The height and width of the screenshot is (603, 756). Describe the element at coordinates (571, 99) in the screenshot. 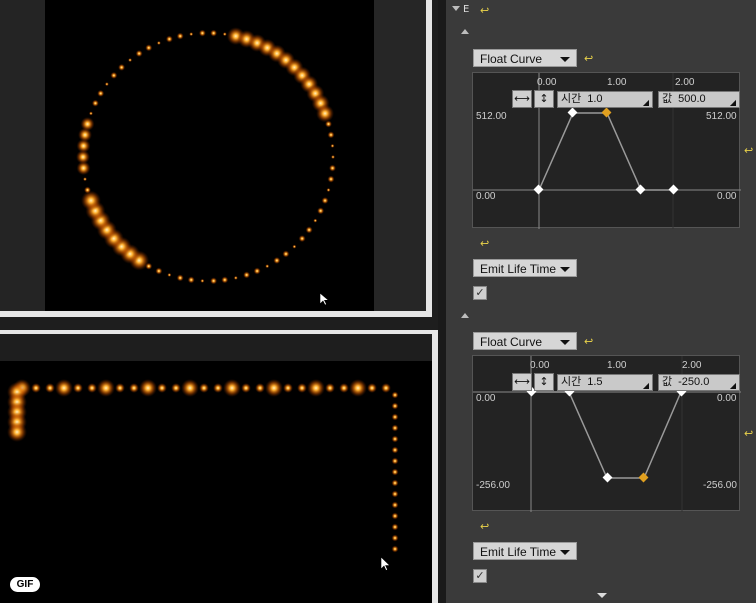

I see `time-label: 시간` at that location.